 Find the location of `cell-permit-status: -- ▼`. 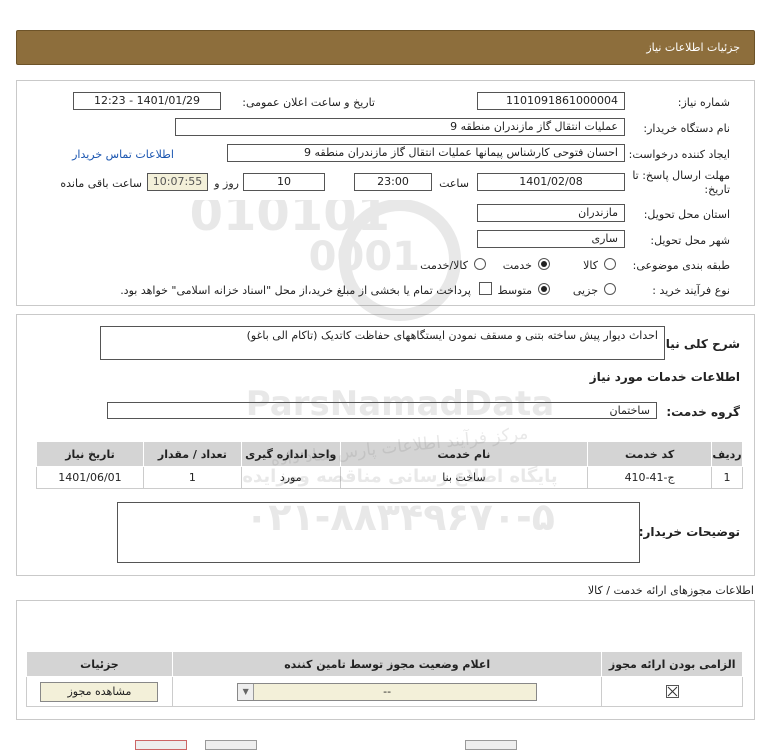

cell-permit-status: -- ▼ is located at coordinates (387, 691).